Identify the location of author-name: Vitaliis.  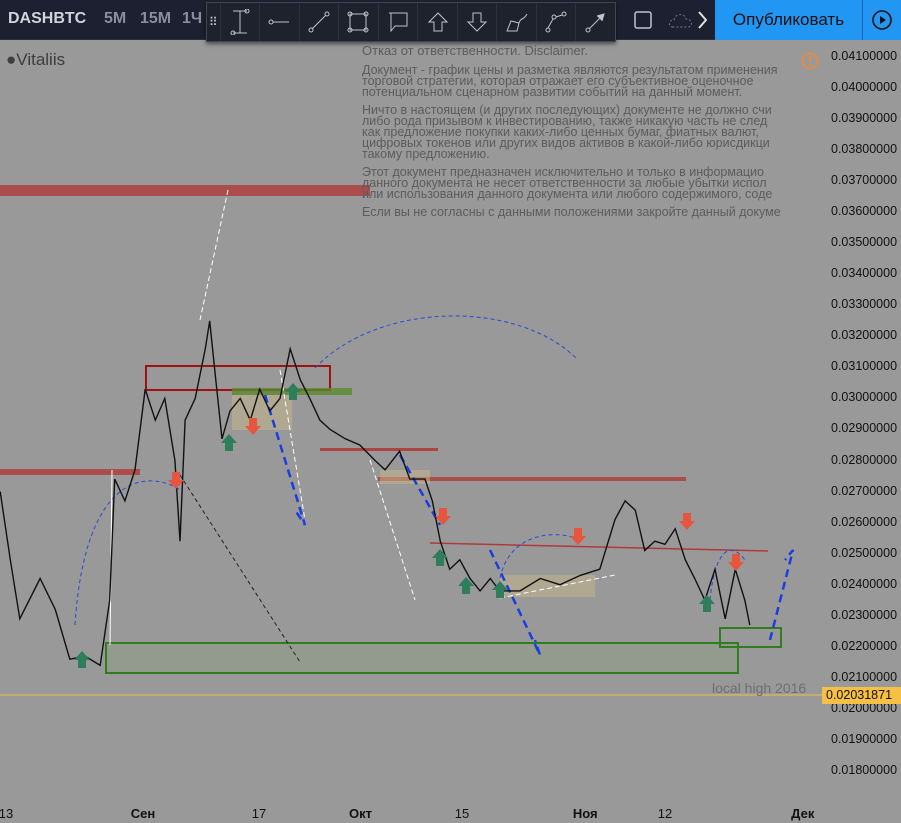
(41, 59).